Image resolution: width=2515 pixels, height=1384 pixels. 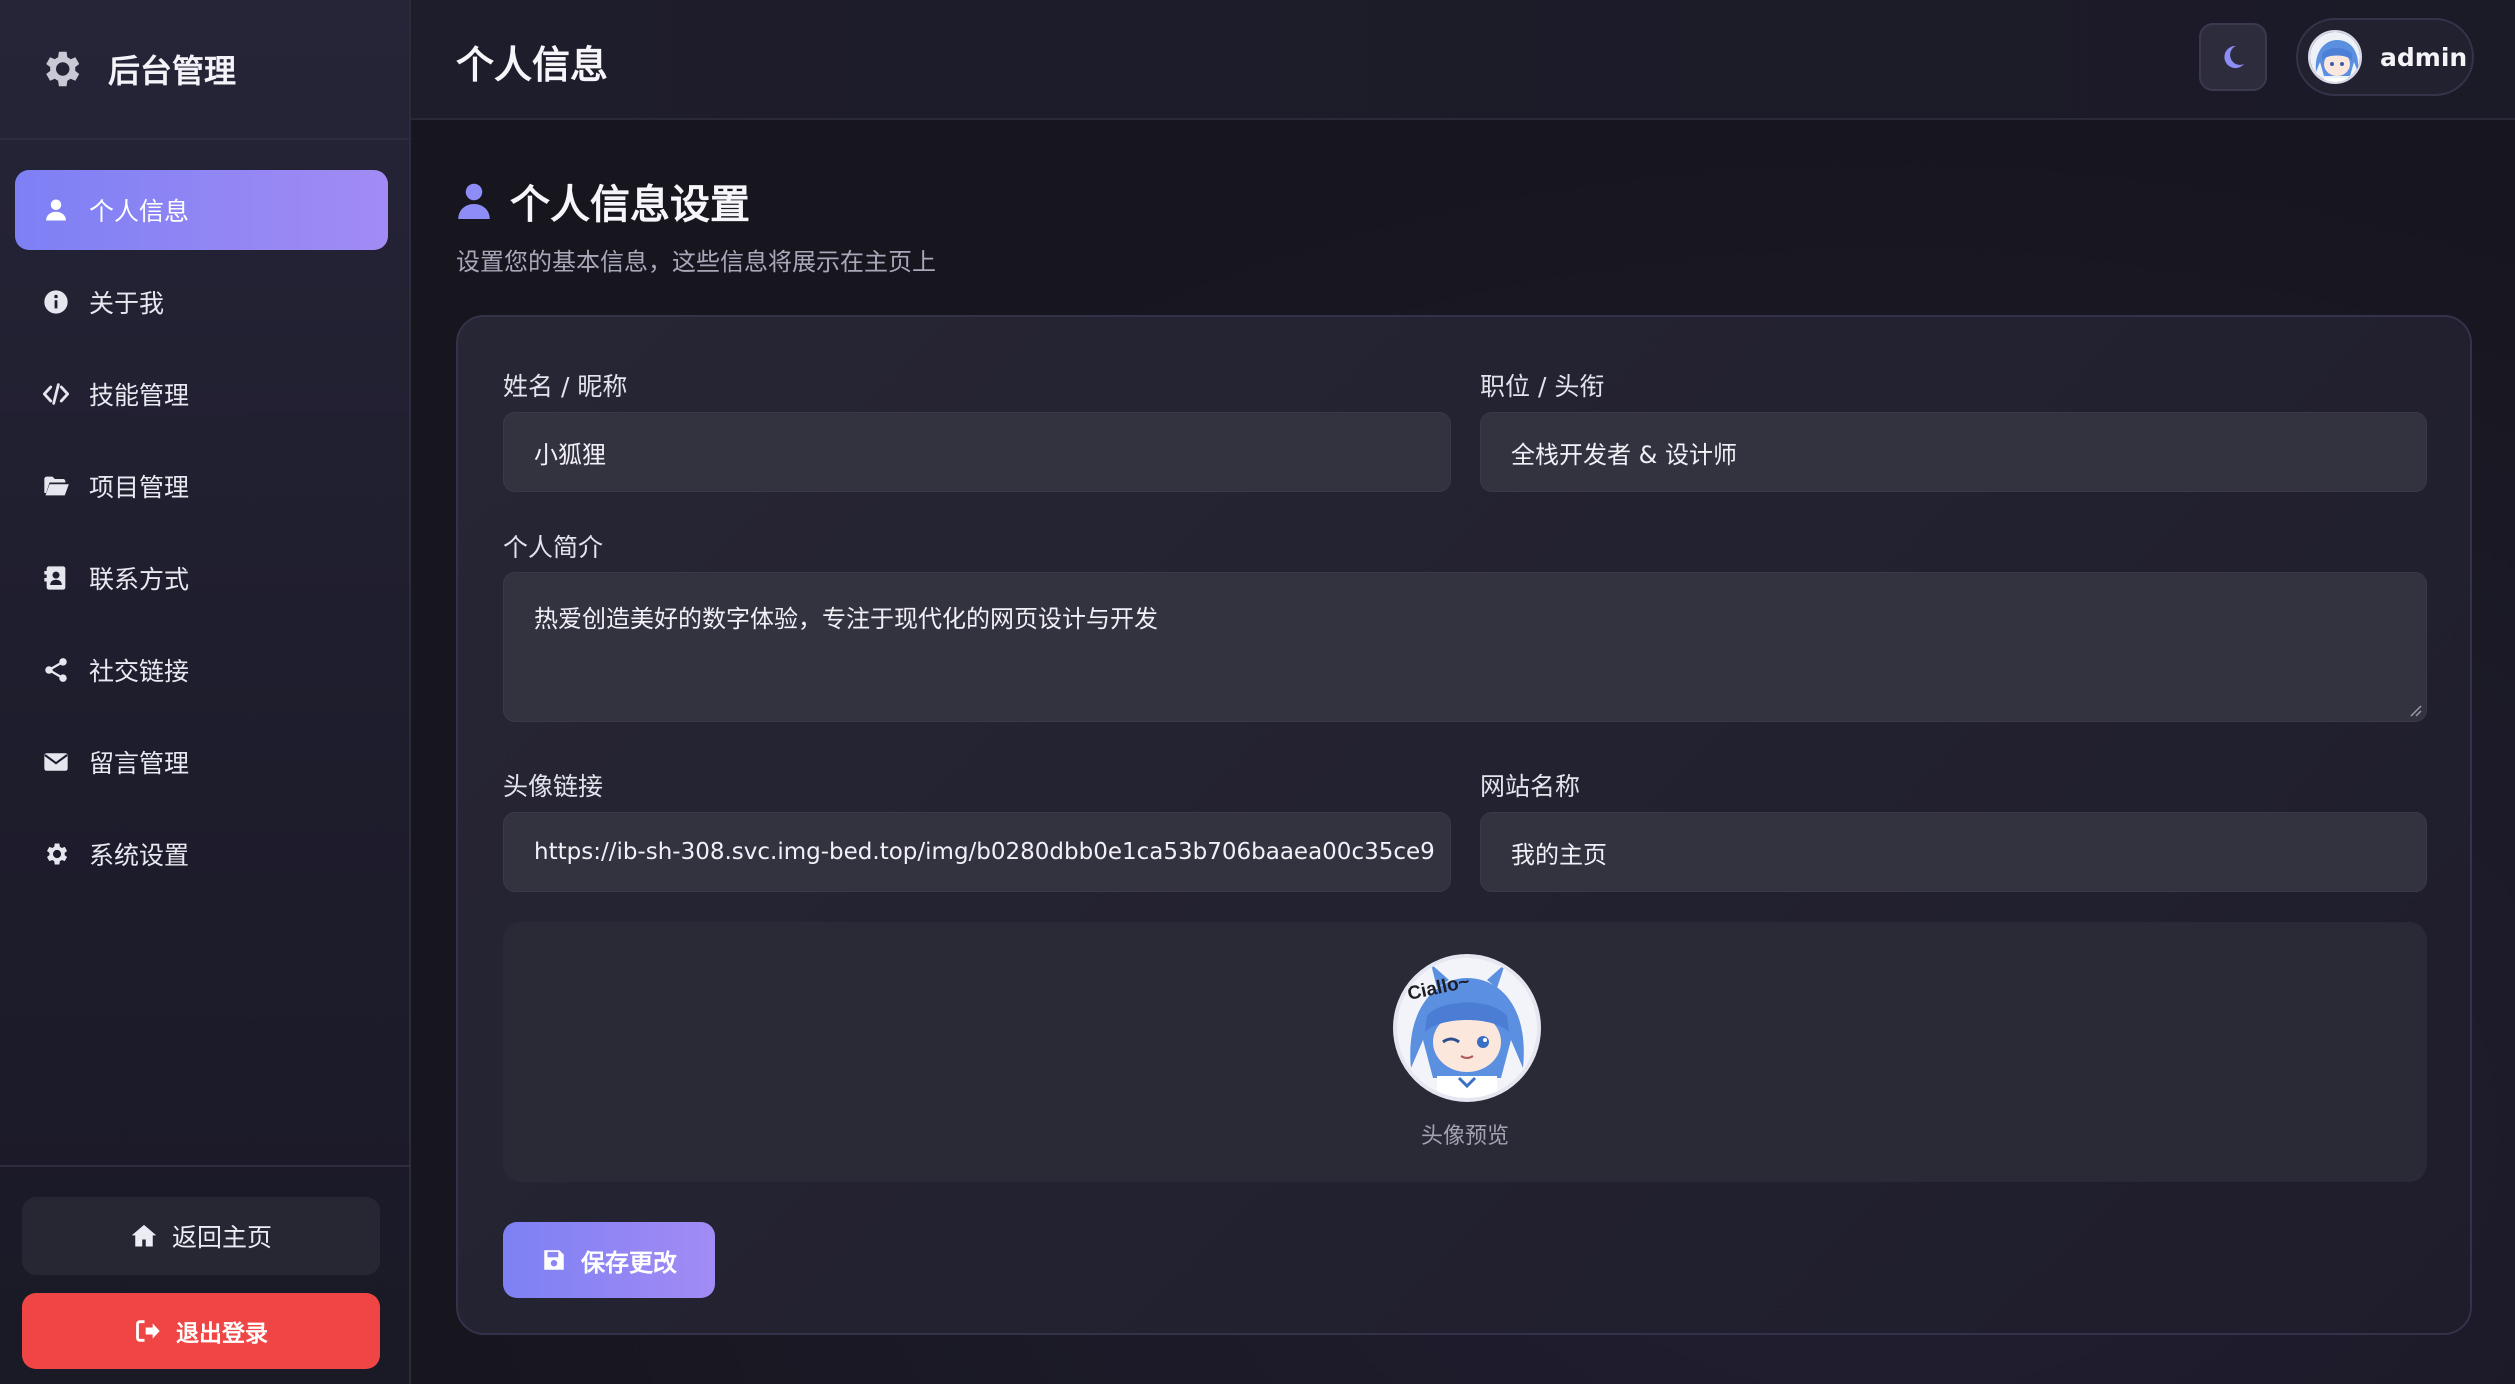 I want to click on save-label: 保存更改, so click(x=629, y=1262).